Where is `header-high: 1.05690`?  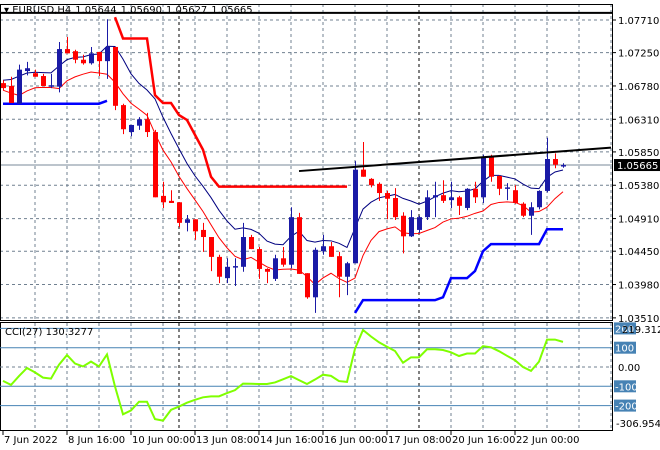 header-high: 1.05690 is located at coordinates (141, 10).